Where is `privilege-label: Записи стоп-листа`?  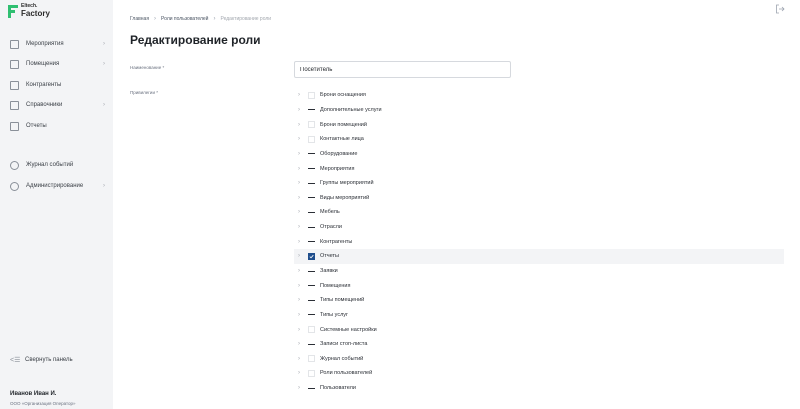
privilege-label: Записи стоп-листа is located at coordinates (344, 344).